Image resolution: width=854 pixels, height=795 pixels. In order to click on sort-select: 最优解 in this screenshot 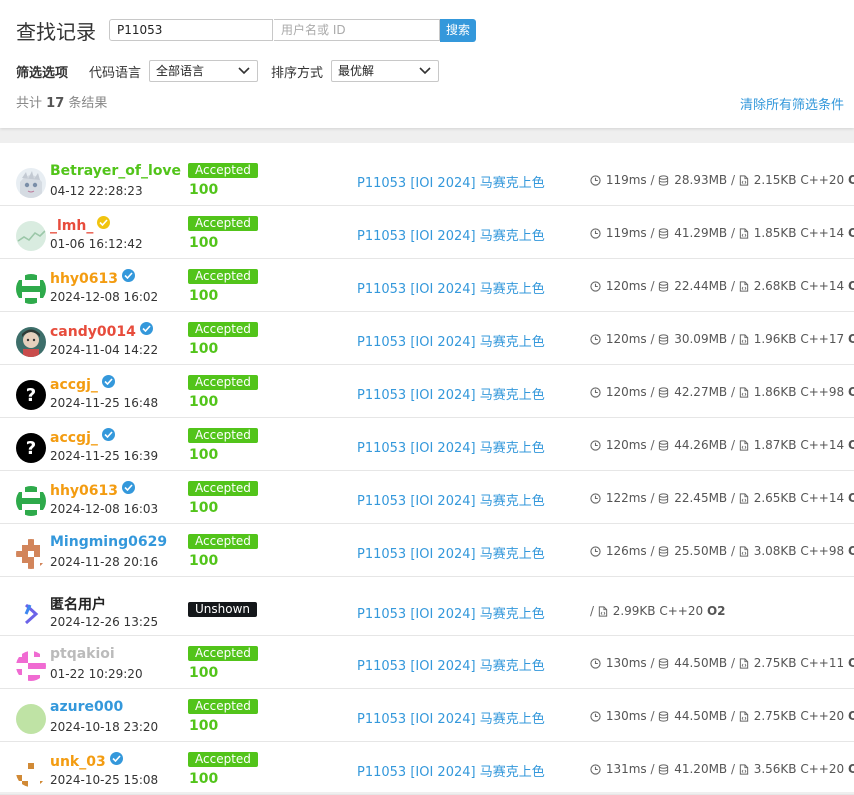, I will do `click(385, 71)`.